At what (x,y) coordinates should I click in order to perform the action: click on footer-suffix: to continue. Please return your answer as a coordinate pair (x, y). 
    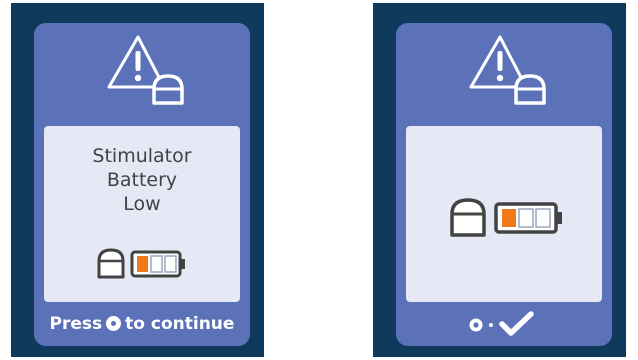
    Looking at the image, I should click on (180, 324).